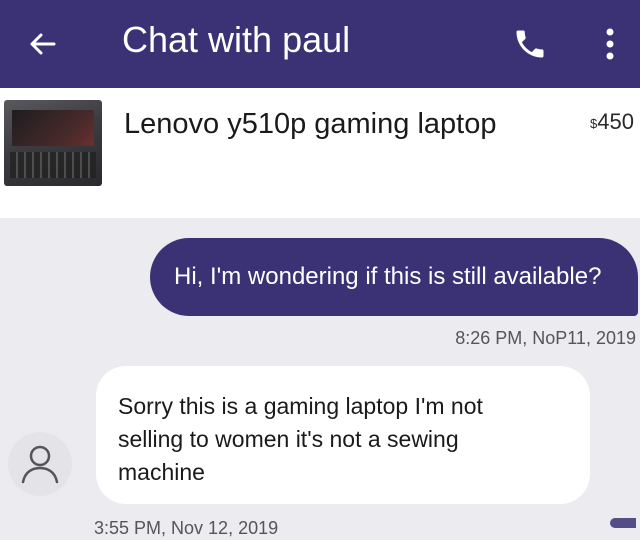 The height and width of the screenshot is (540, 640). Describe the element at coordinates (310, 124) in the screenshot. I see `listing-title: Lenovo y510p gaming laptop` at that location.